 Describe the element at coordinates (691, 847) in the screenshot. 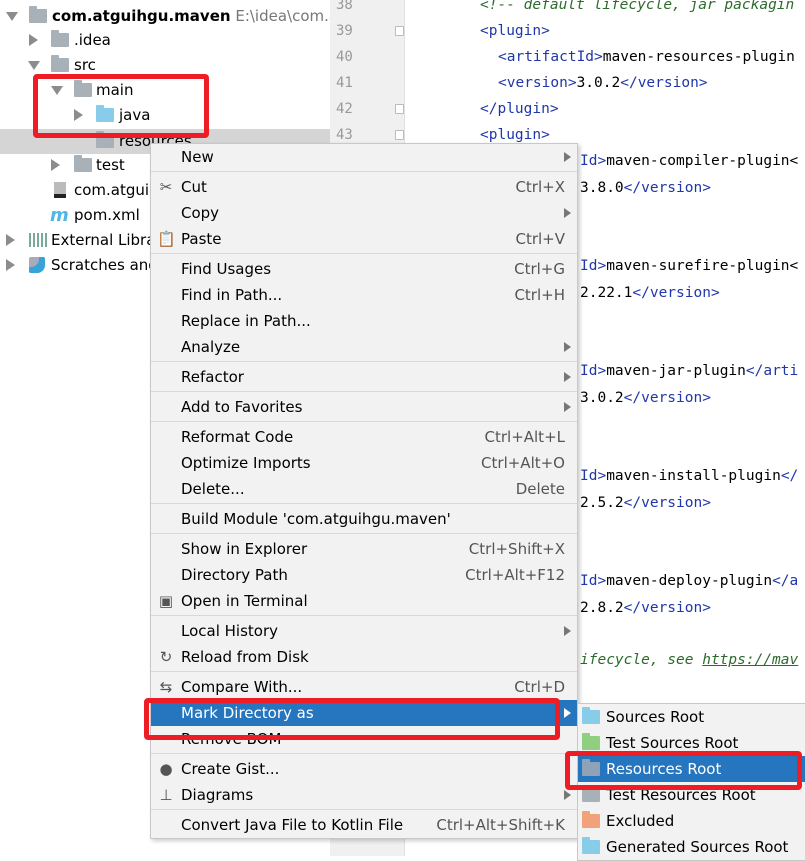

I see `submenu-item-generated-sources-root: Generated Sources Root` at that location.